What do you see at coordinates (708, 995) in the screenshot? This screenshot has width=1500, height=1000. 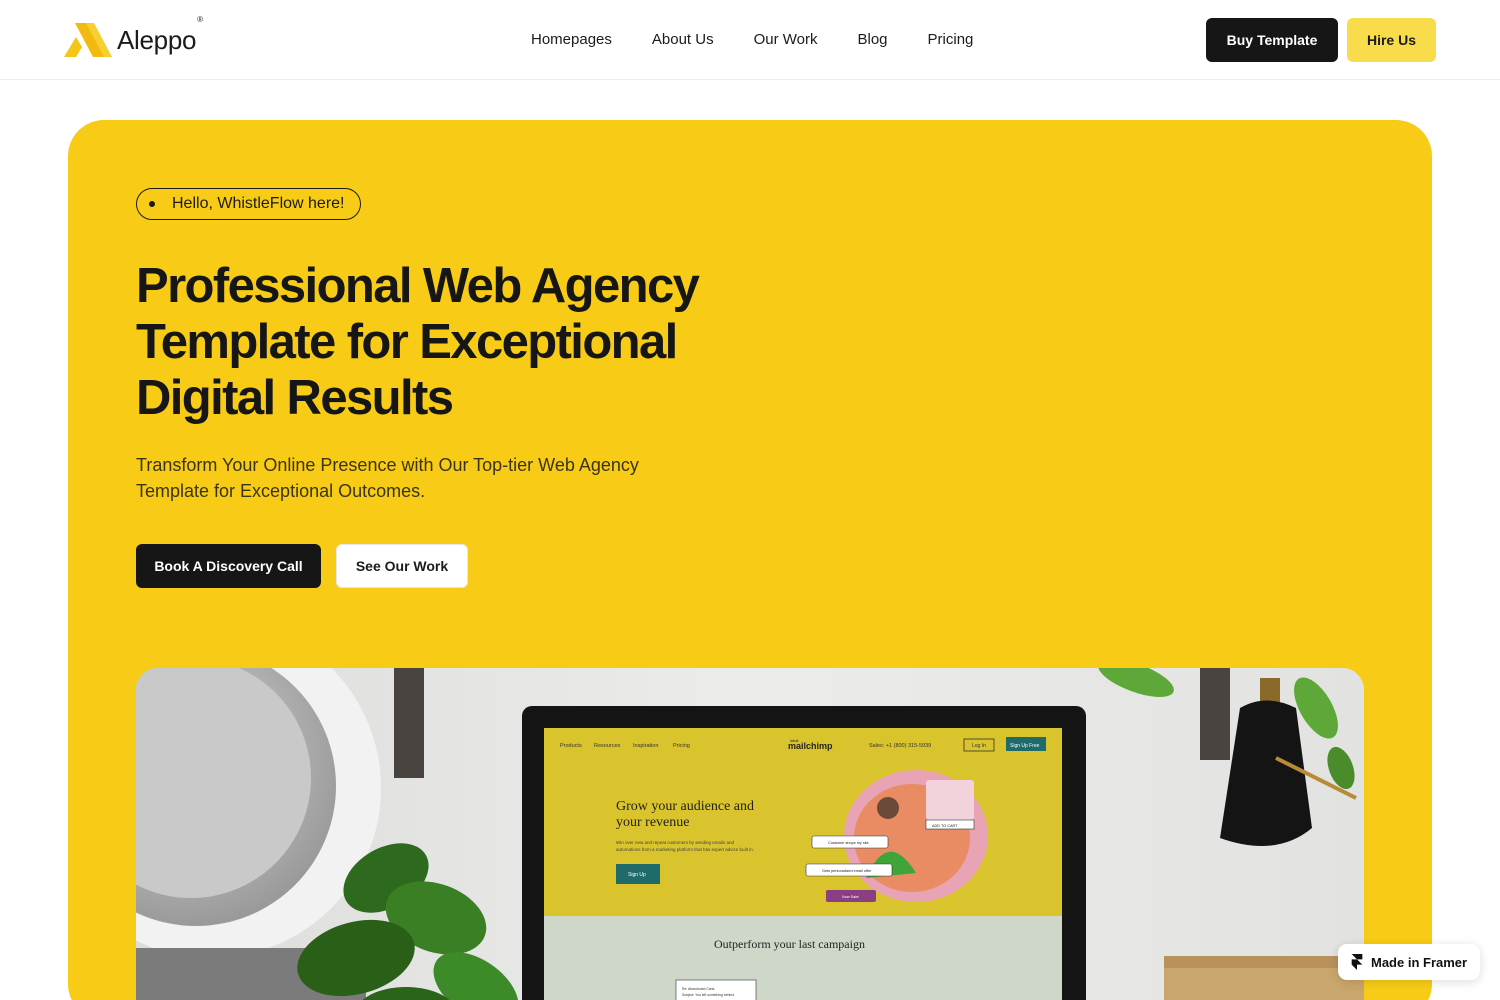 I see `mockup-card-line: Subject: You left something behind` at bounding box center [708, 995].